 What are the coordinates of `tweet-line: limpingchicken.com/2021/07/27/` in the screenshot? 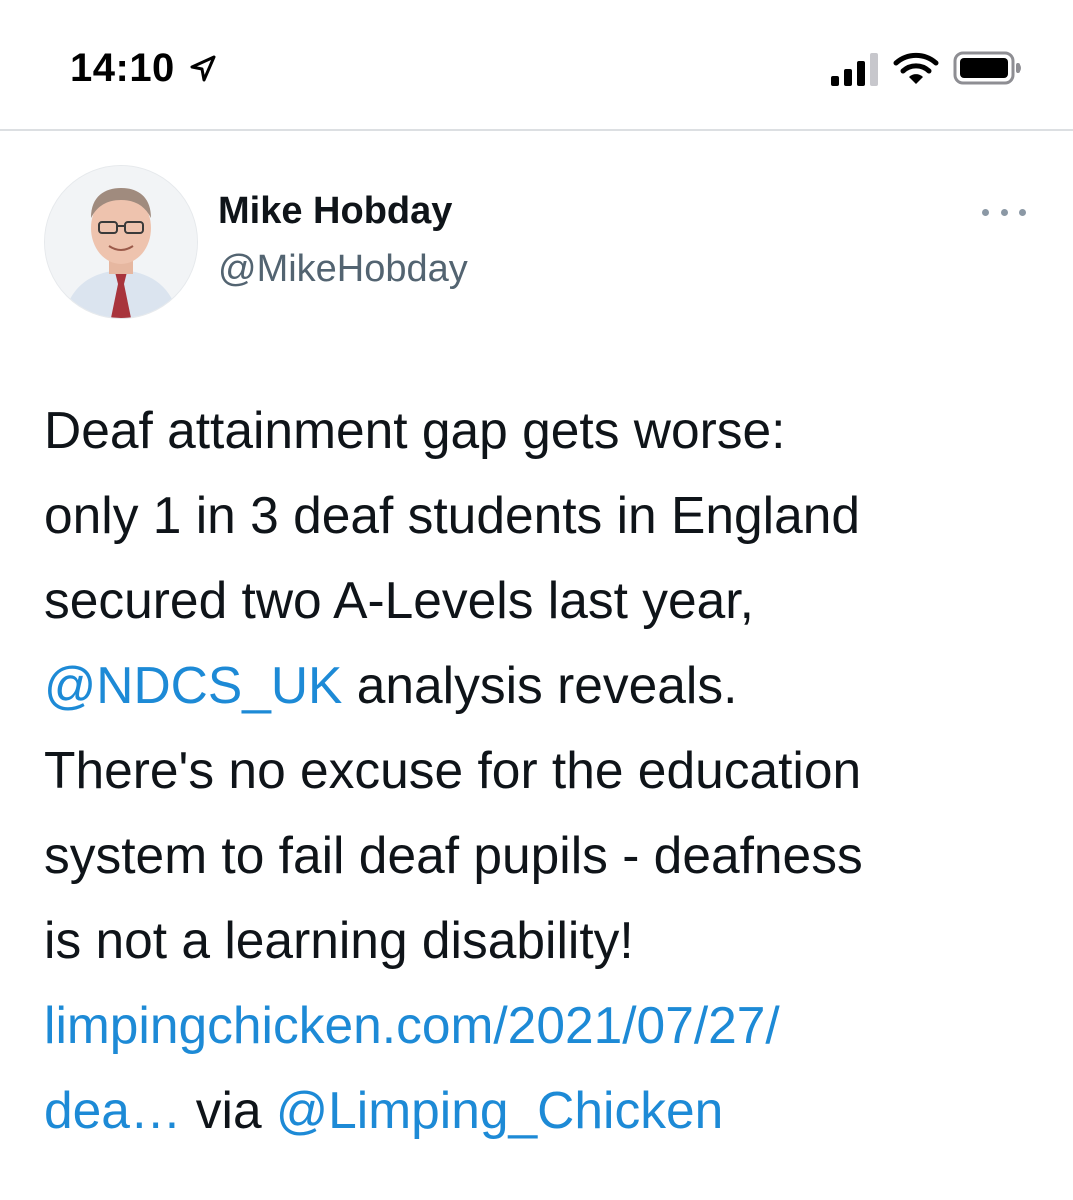 It's located at (544, 1025).